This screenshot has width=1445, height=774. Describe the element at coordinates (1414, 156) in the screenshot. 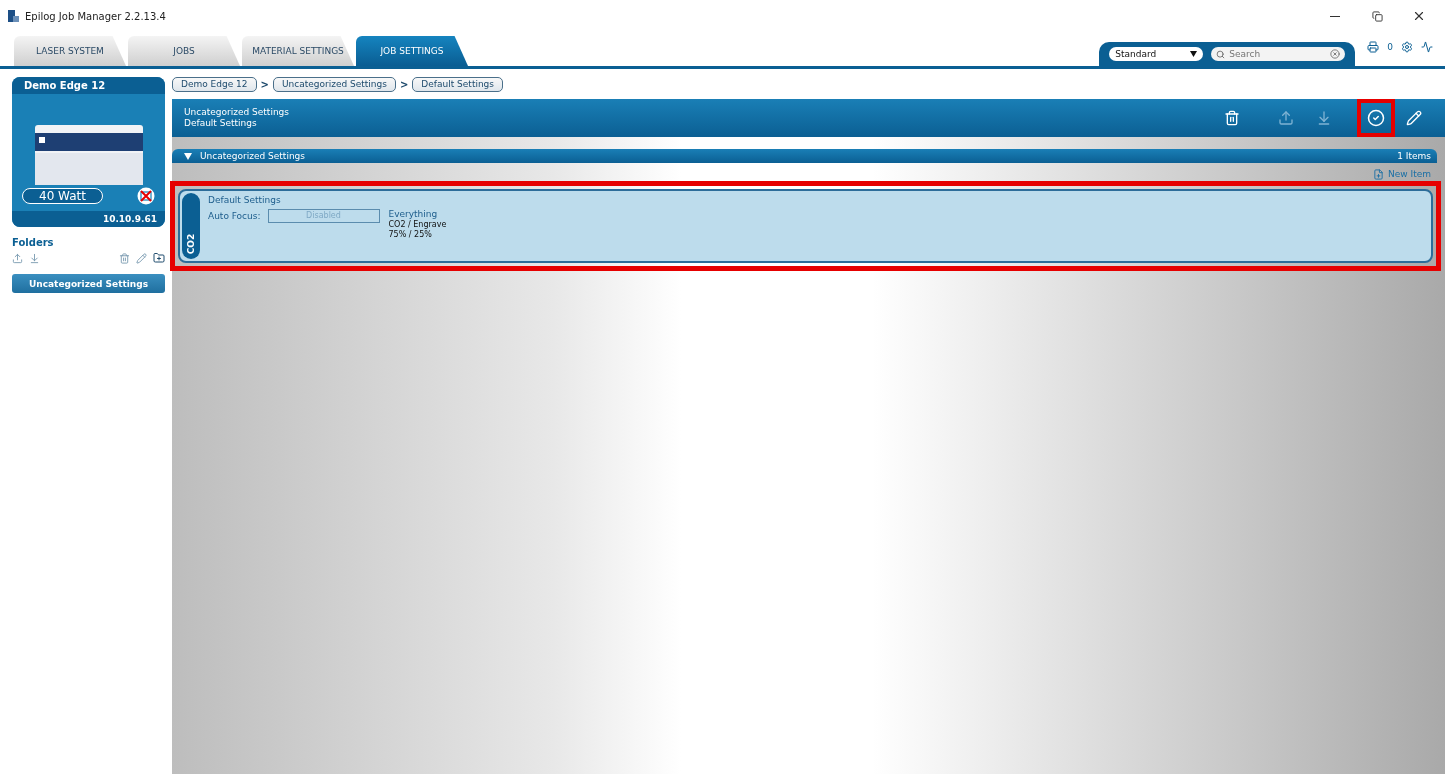

I see `item-count: 1 Items` at that location.